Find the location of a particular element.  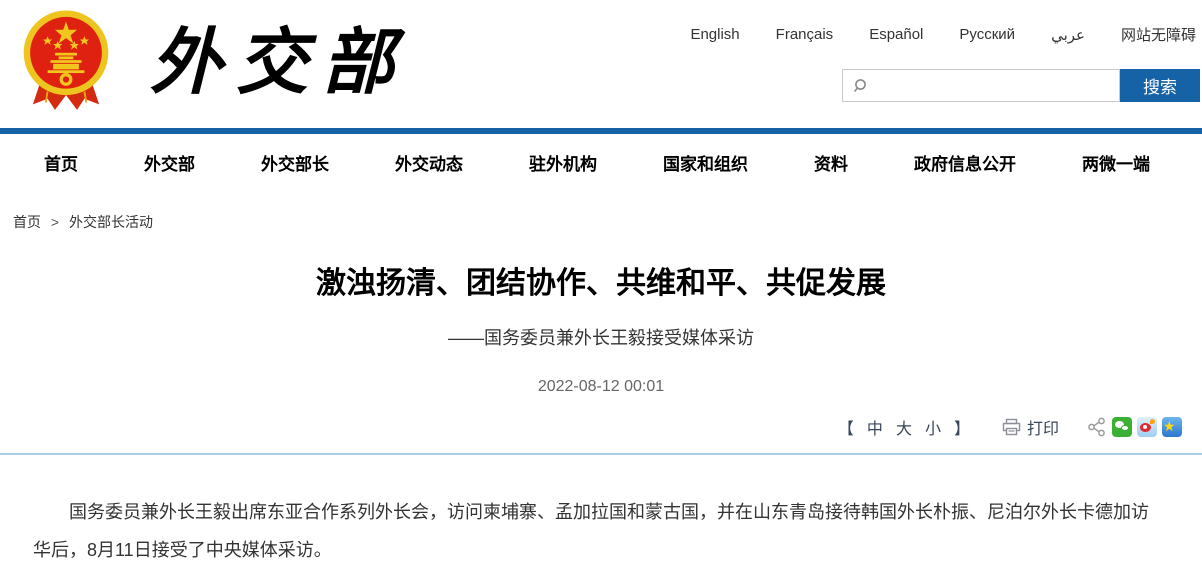

search-row: 搜索 is located at coordinates (940, 85).